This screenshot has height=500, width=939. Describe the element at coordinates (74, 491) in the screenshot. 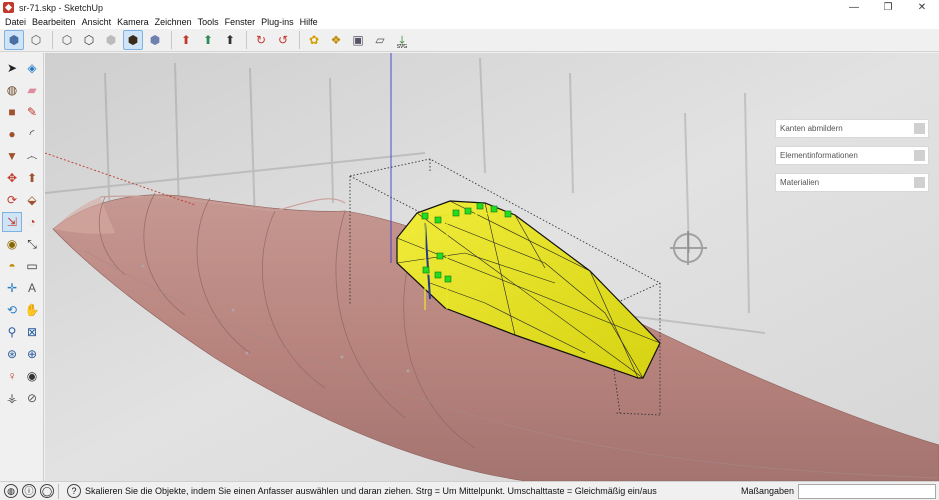

I see `help-icon: ?` at that location.